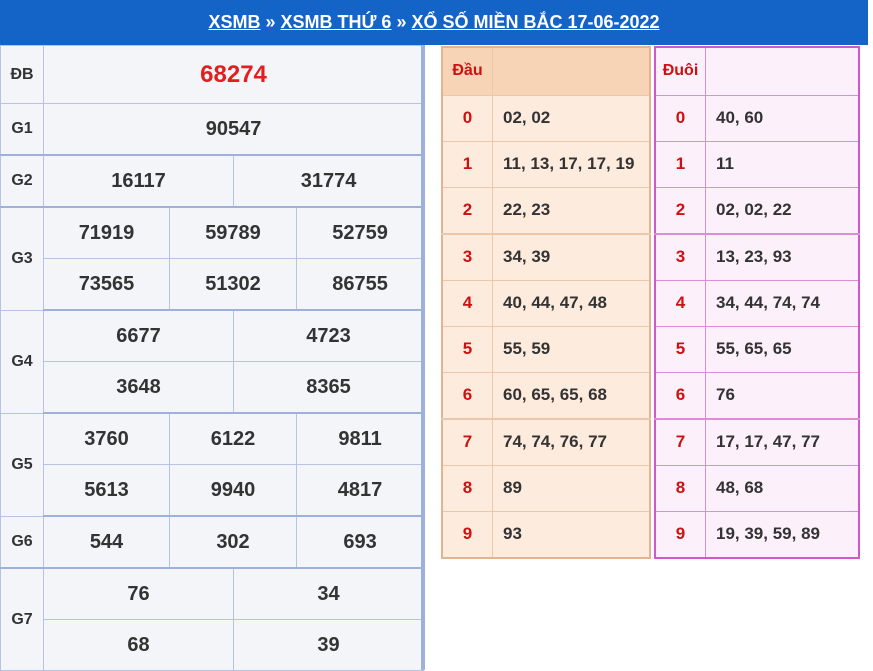 This screenshot has height=671, width=873. I want to click on prize-row-g3-2: 73565 51302 86755, so click(213, 284).